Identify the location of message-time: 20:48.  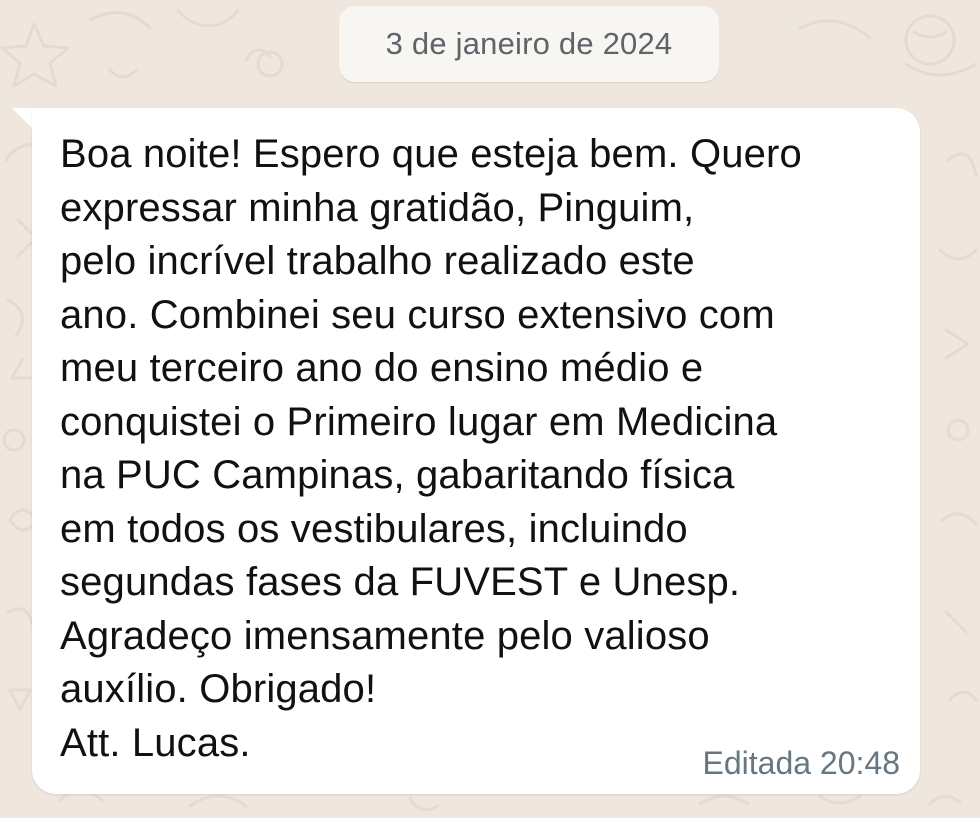
(859, 763).